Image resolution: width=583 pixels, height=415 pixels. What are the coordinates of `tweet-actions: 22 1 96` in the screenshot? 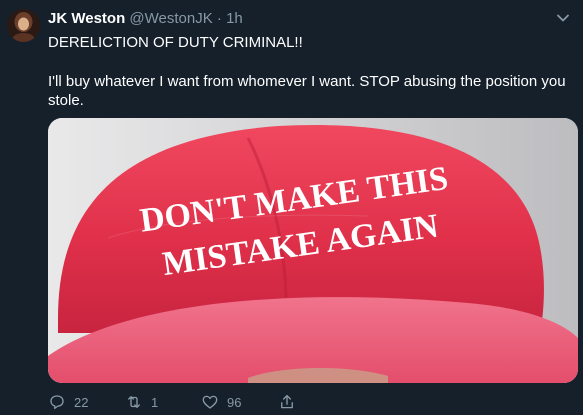 It's located at (313, 402).